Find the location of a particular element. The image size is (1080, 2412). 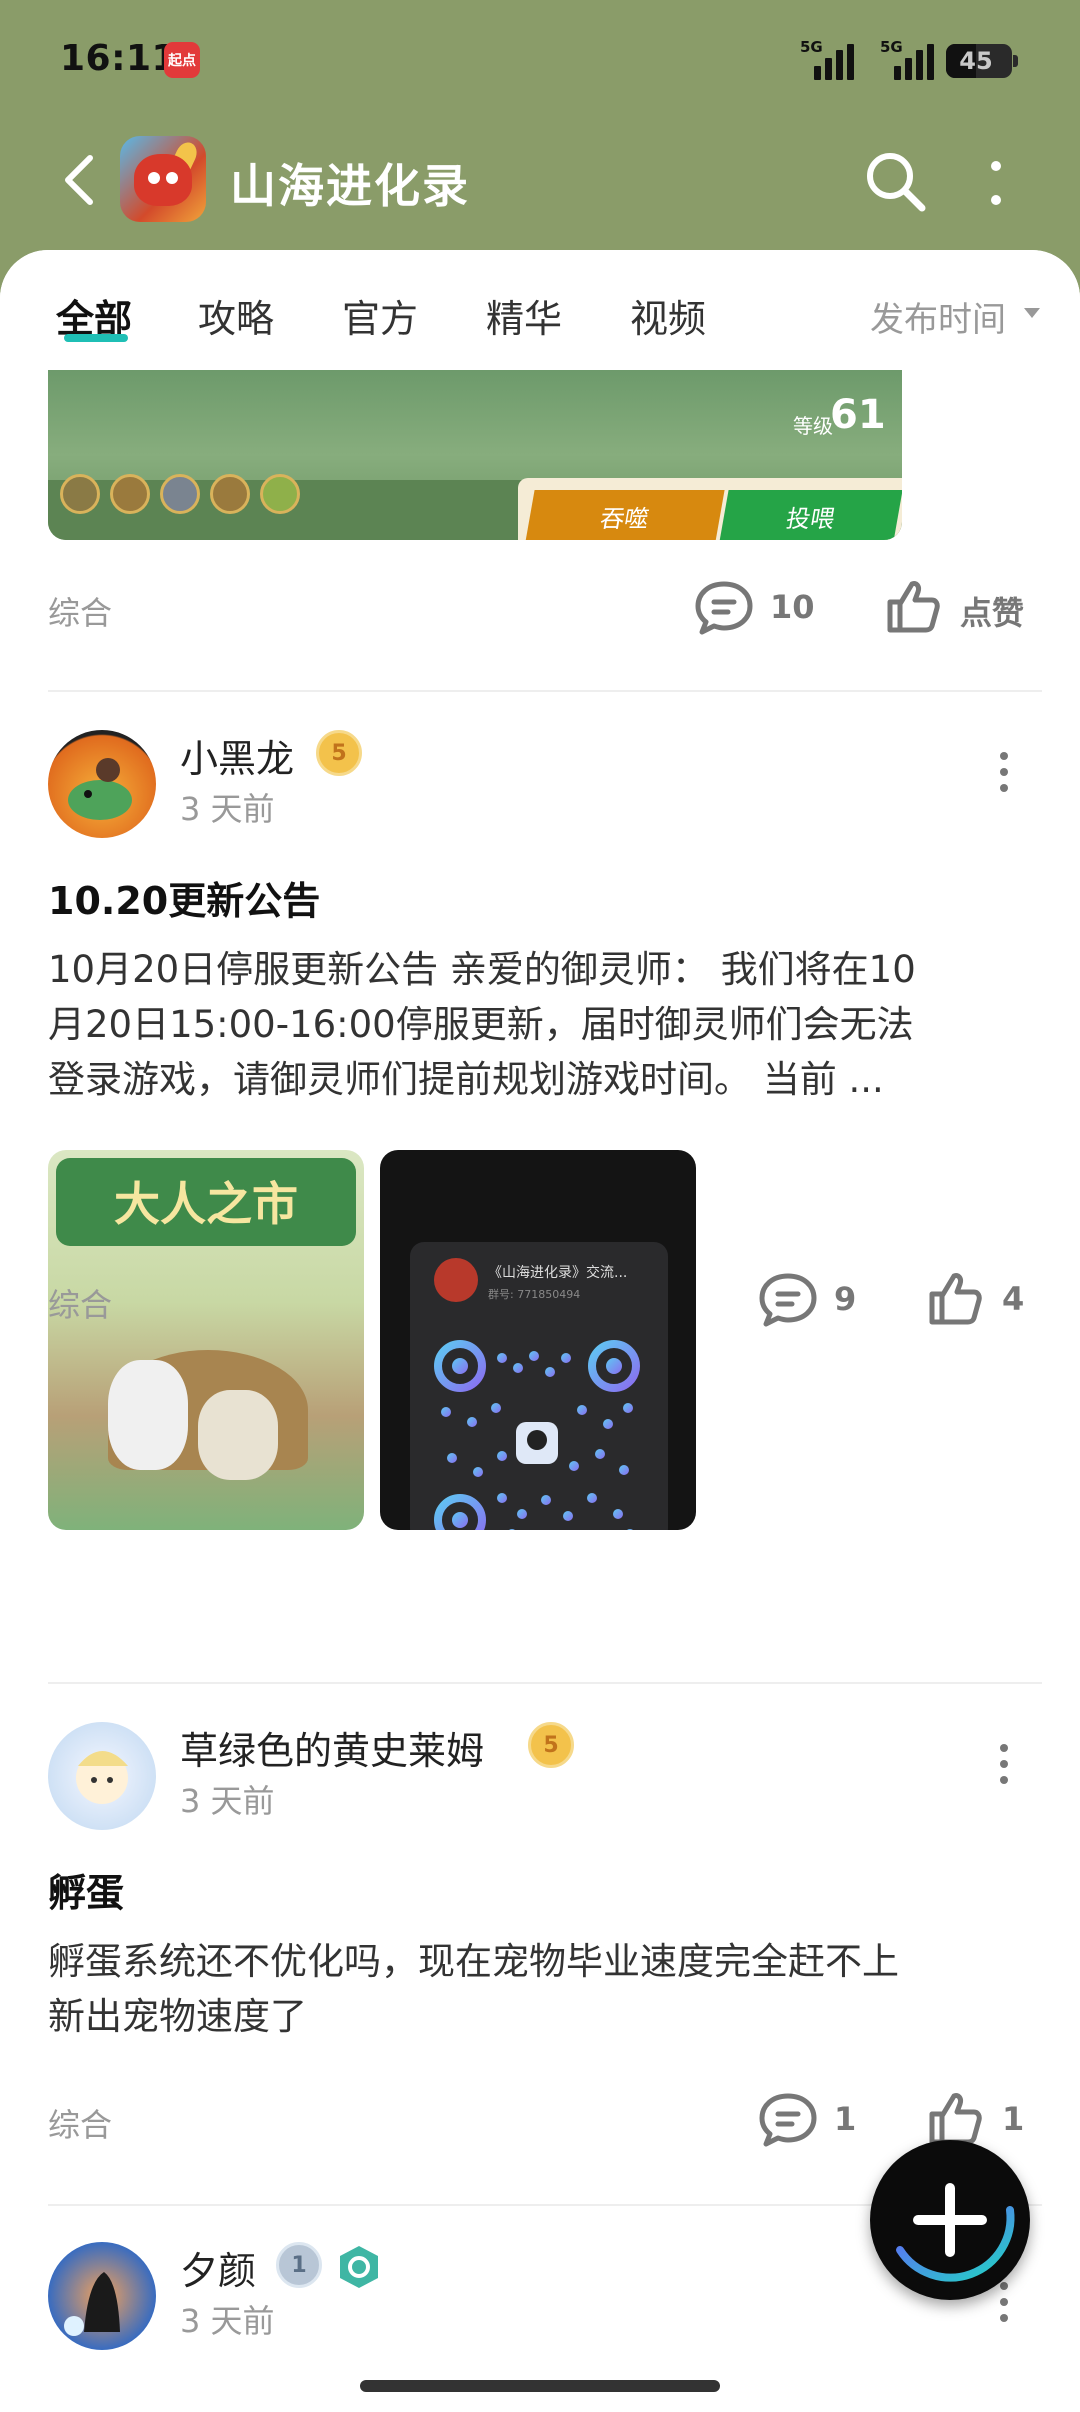

tab-video: 视频 is located at coordinates (668, 315).